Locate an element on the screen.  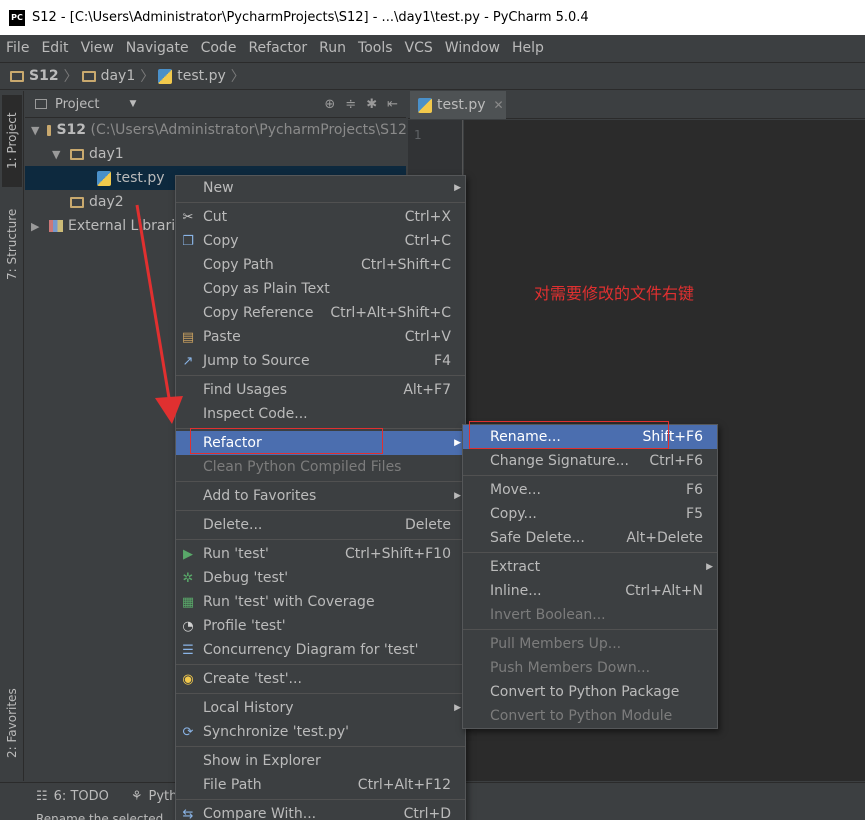
menu-item-label: Convert to Python Package is located at coordinates (585, 692).